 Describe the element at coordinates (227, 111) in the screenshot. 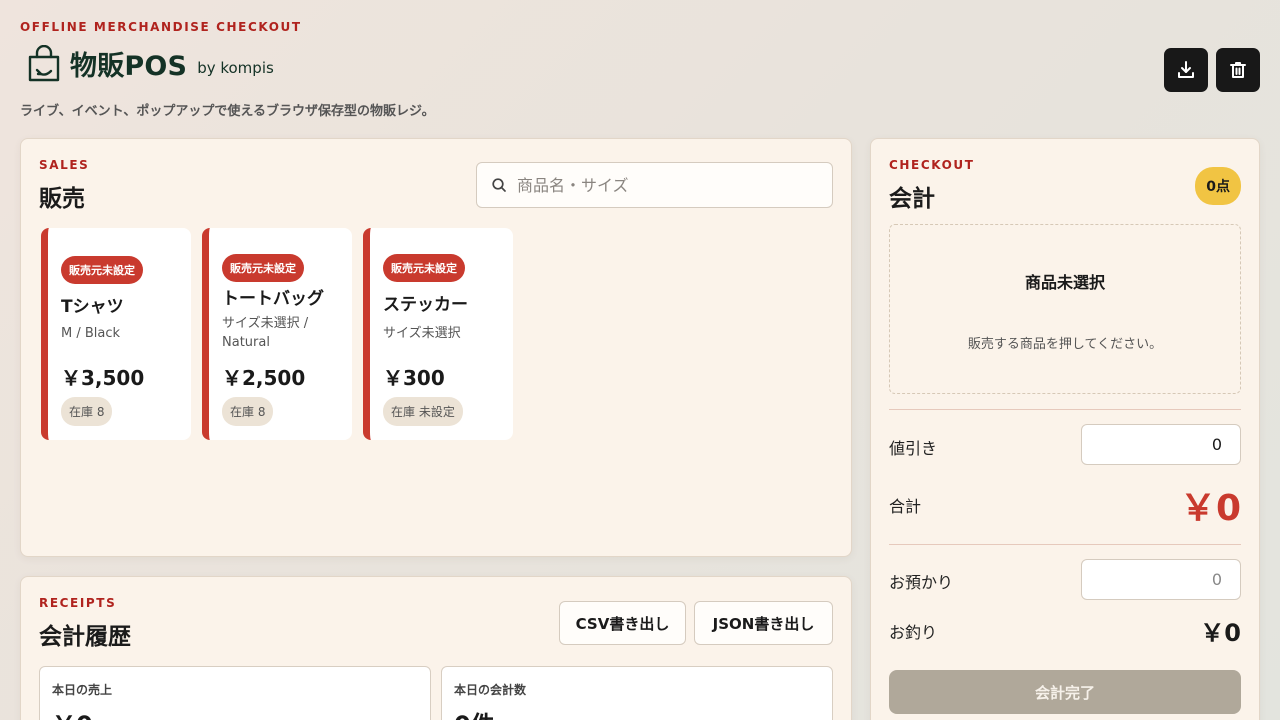

I see `app-tagline: ライブ、イベント、ポップアップで使えるブラウザ保存型の物販レジ。` at that location.